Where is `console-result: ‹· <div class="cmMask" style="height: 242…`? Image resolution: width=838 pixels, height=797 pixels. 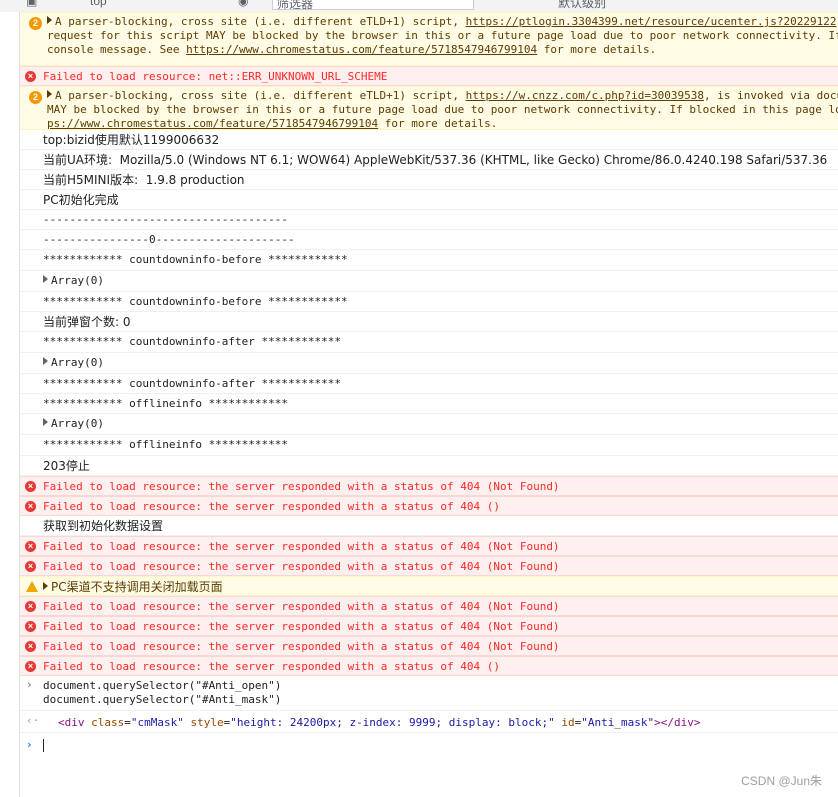
console-result: ‹· <div class="cmMask" style="height: 242… is located at coordinates (429, 722).